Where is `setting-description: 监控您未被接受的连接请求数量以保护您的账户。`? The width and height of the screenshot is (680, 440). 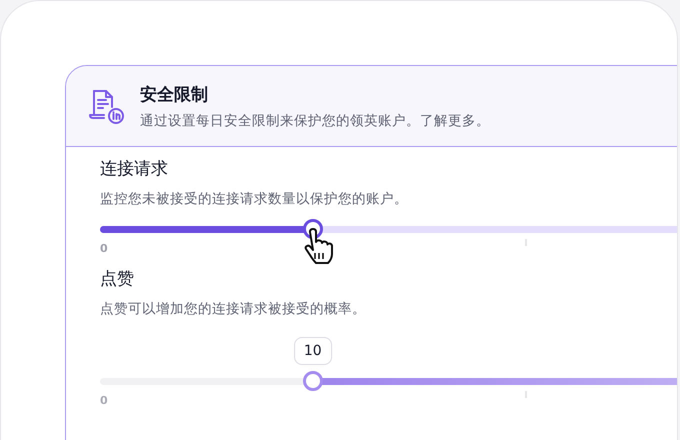 setting-description: 监控您未被接受的连接请求数量以保护您的账户。 is located at coordinates (254, 199).